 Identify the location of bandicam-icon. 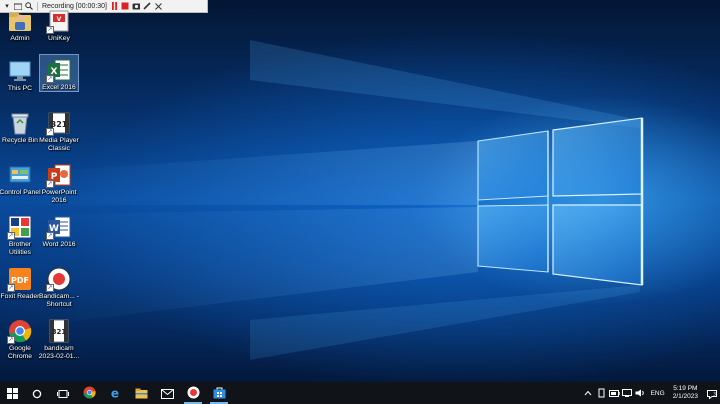
(193, 393).